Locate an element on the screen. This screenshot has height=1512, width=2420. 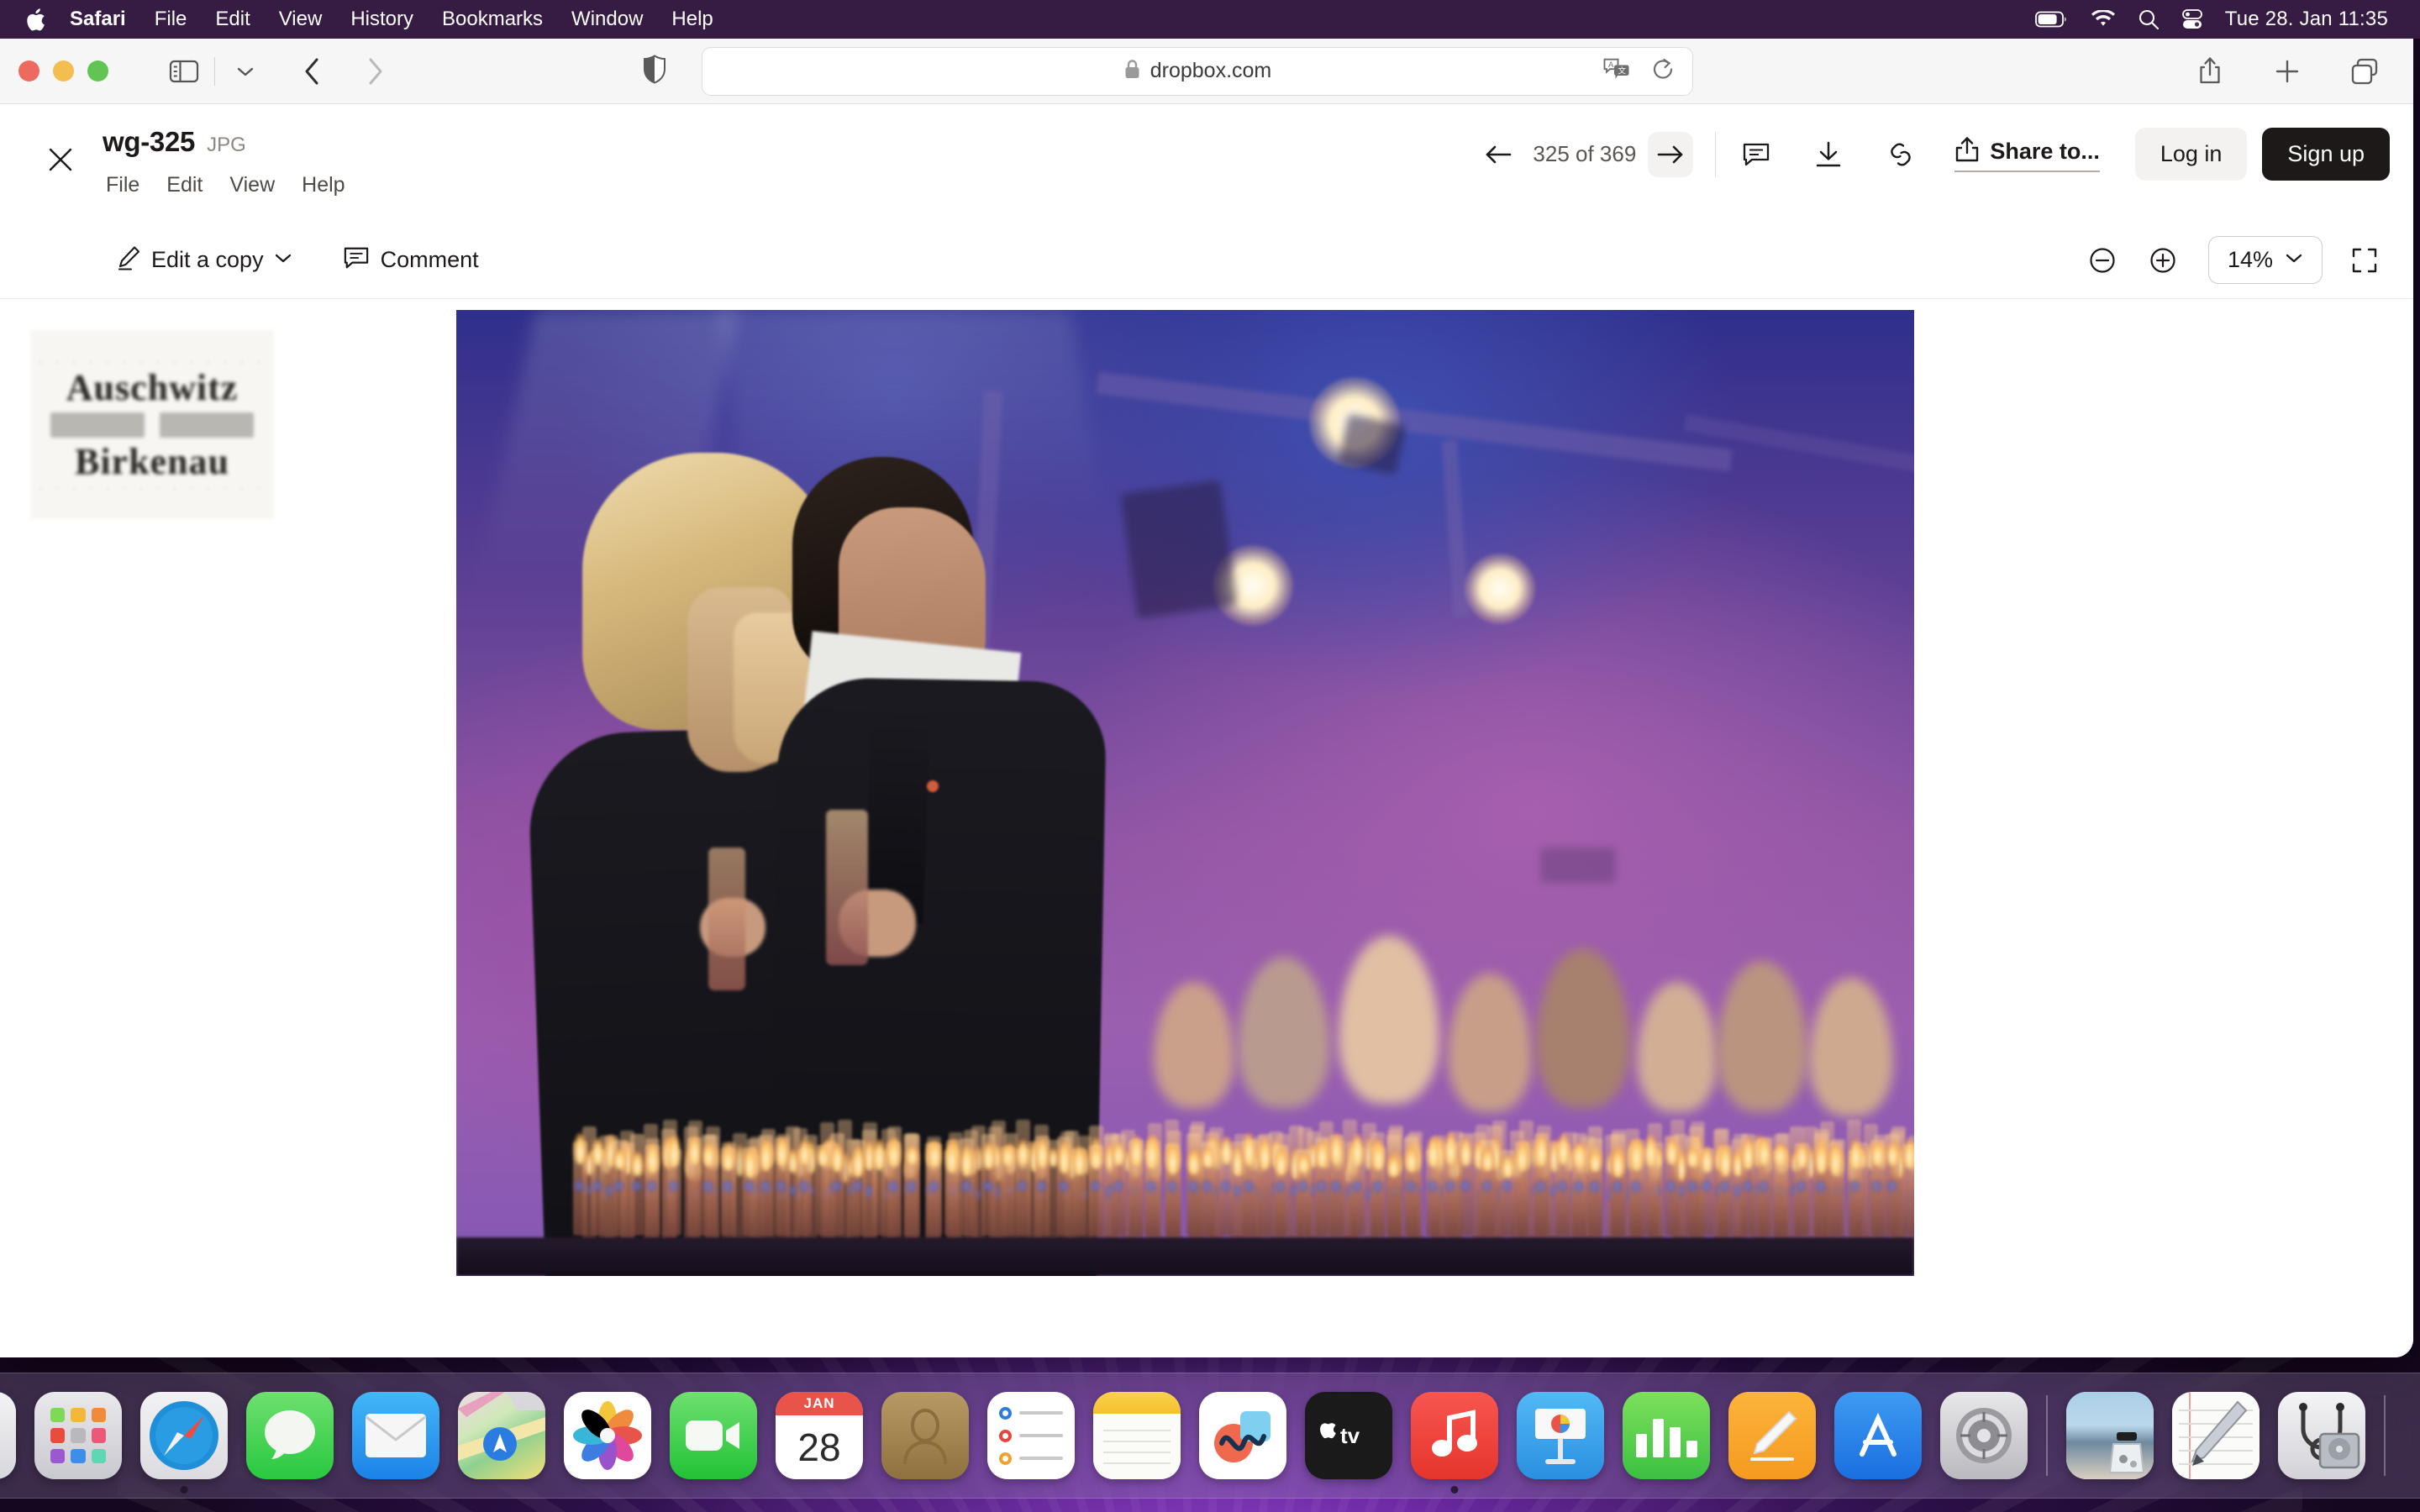
login-button: Log in is located at coordinates (2191, 154).